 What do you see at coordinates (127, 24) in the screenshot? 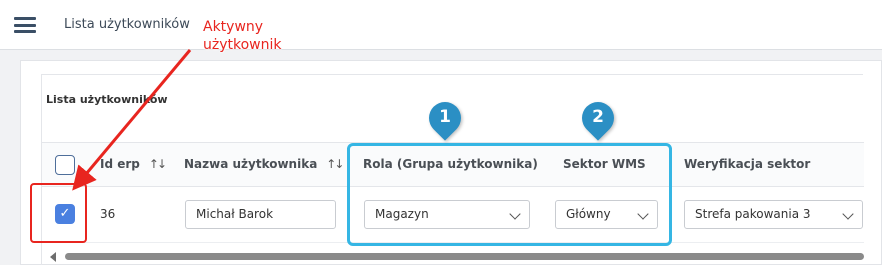
I see `page-title: Lista użytkowników` at bounding box center [127, 24].